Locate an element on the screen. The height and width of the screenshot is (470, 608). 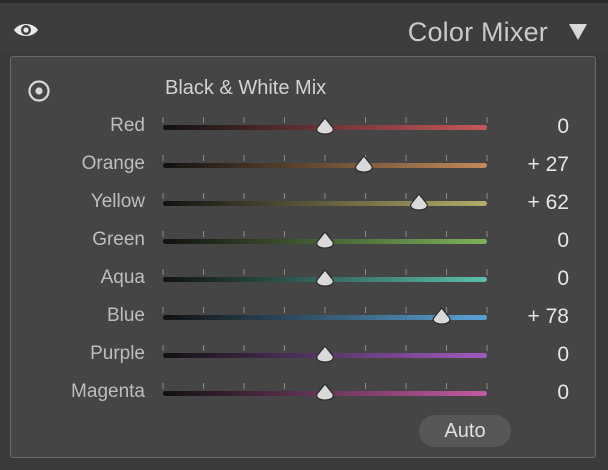
slider-label: Magenta is located at coordinates (108, 391).